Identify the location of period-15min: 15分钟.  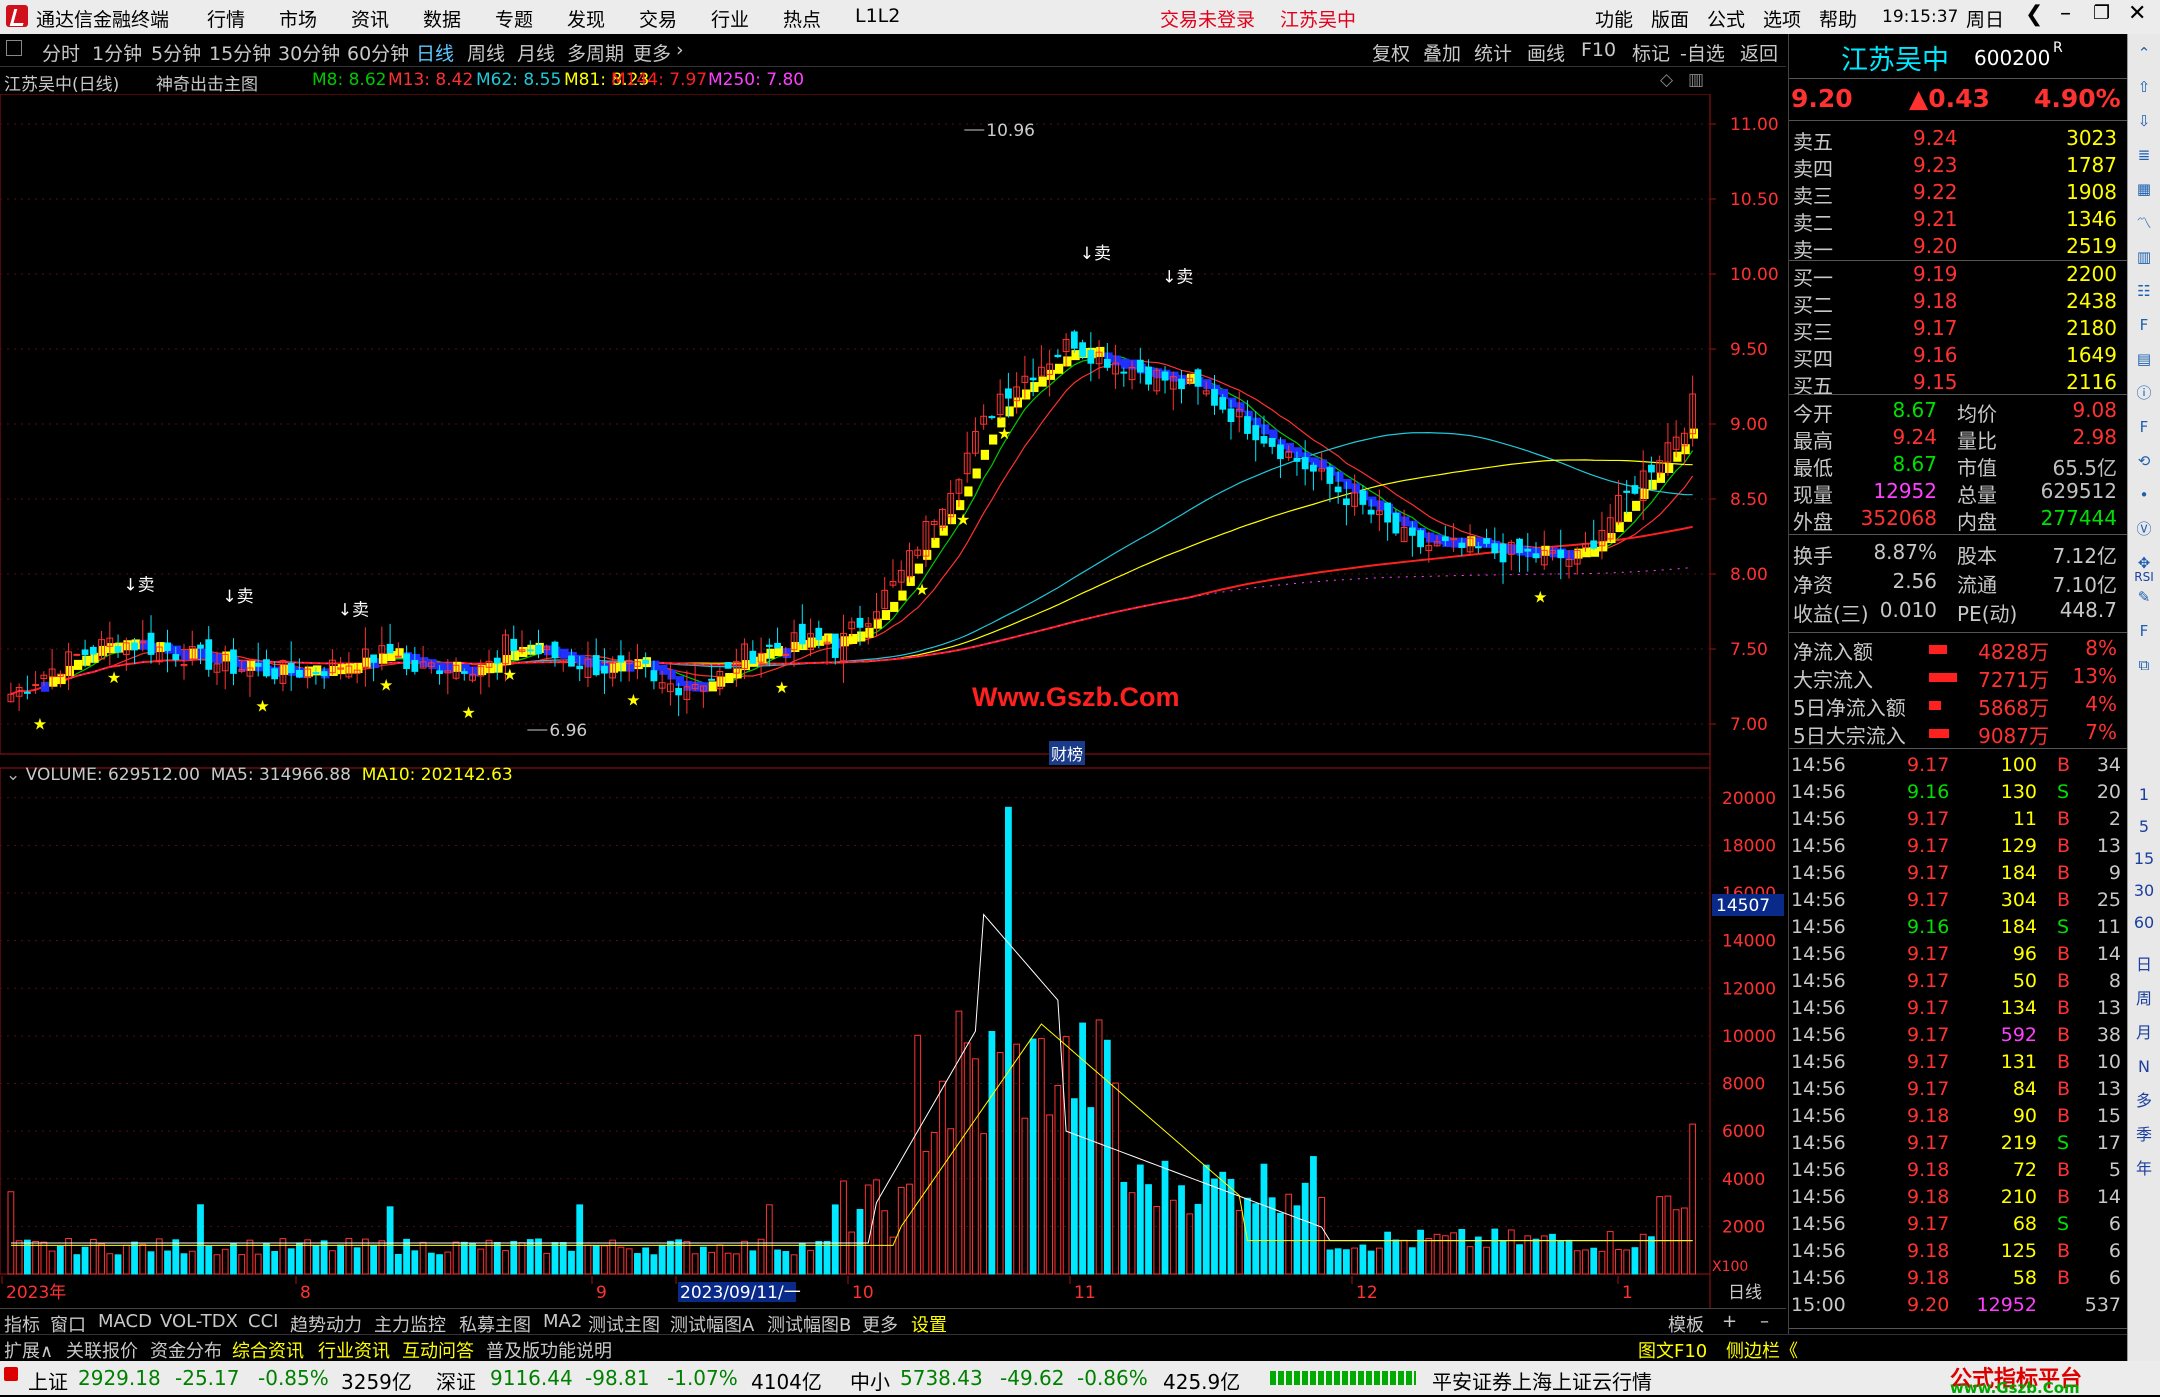
(240, 52).